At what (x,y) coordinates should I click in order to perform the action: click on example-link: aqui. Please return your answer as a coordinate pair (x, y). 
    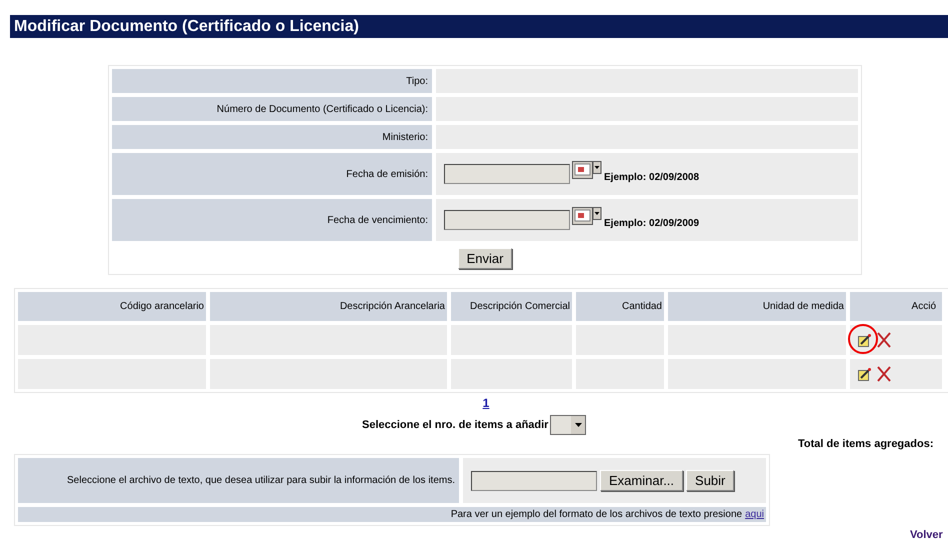
    Looking at the image, I should click on (754, 514).